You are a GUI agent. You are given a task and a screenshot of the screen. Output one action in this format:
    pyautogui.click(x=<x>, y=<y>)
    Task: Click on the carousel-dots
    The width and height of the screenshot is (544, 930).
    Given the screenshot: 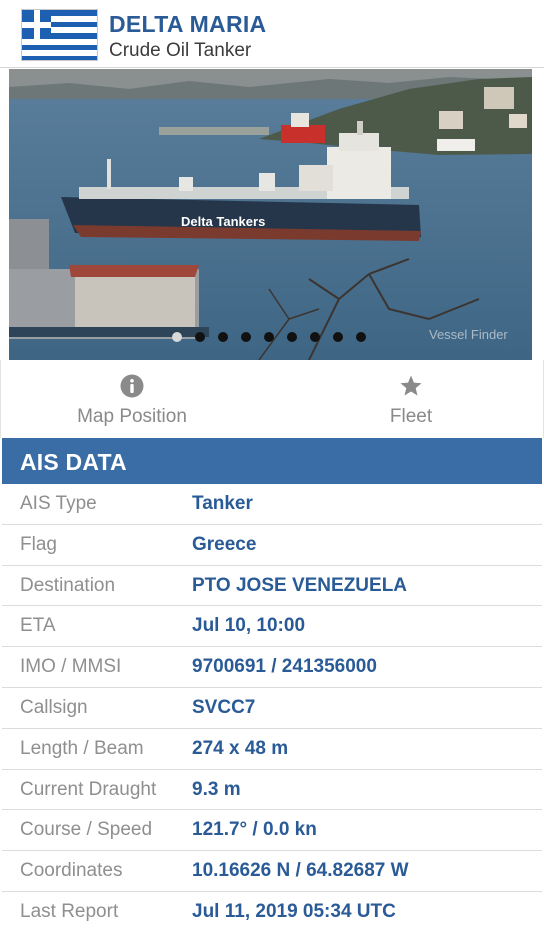 What is the action you would take?
    pyautogui.click(x=272, y=338)
    